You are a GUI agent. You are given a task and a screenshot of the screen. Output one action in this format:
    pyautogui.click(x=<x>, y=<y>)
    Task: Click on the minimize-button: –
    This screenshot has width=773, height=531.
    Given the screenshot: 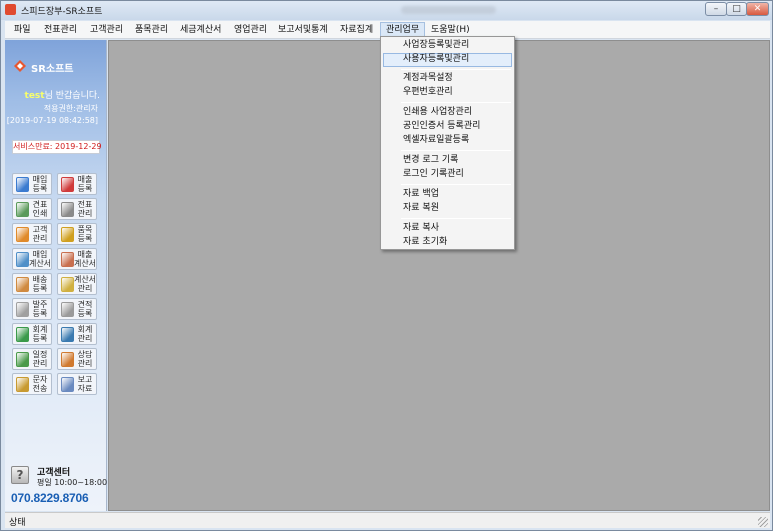 What is the action you would take?
    pyautogui.click(x=716, y=9)
    